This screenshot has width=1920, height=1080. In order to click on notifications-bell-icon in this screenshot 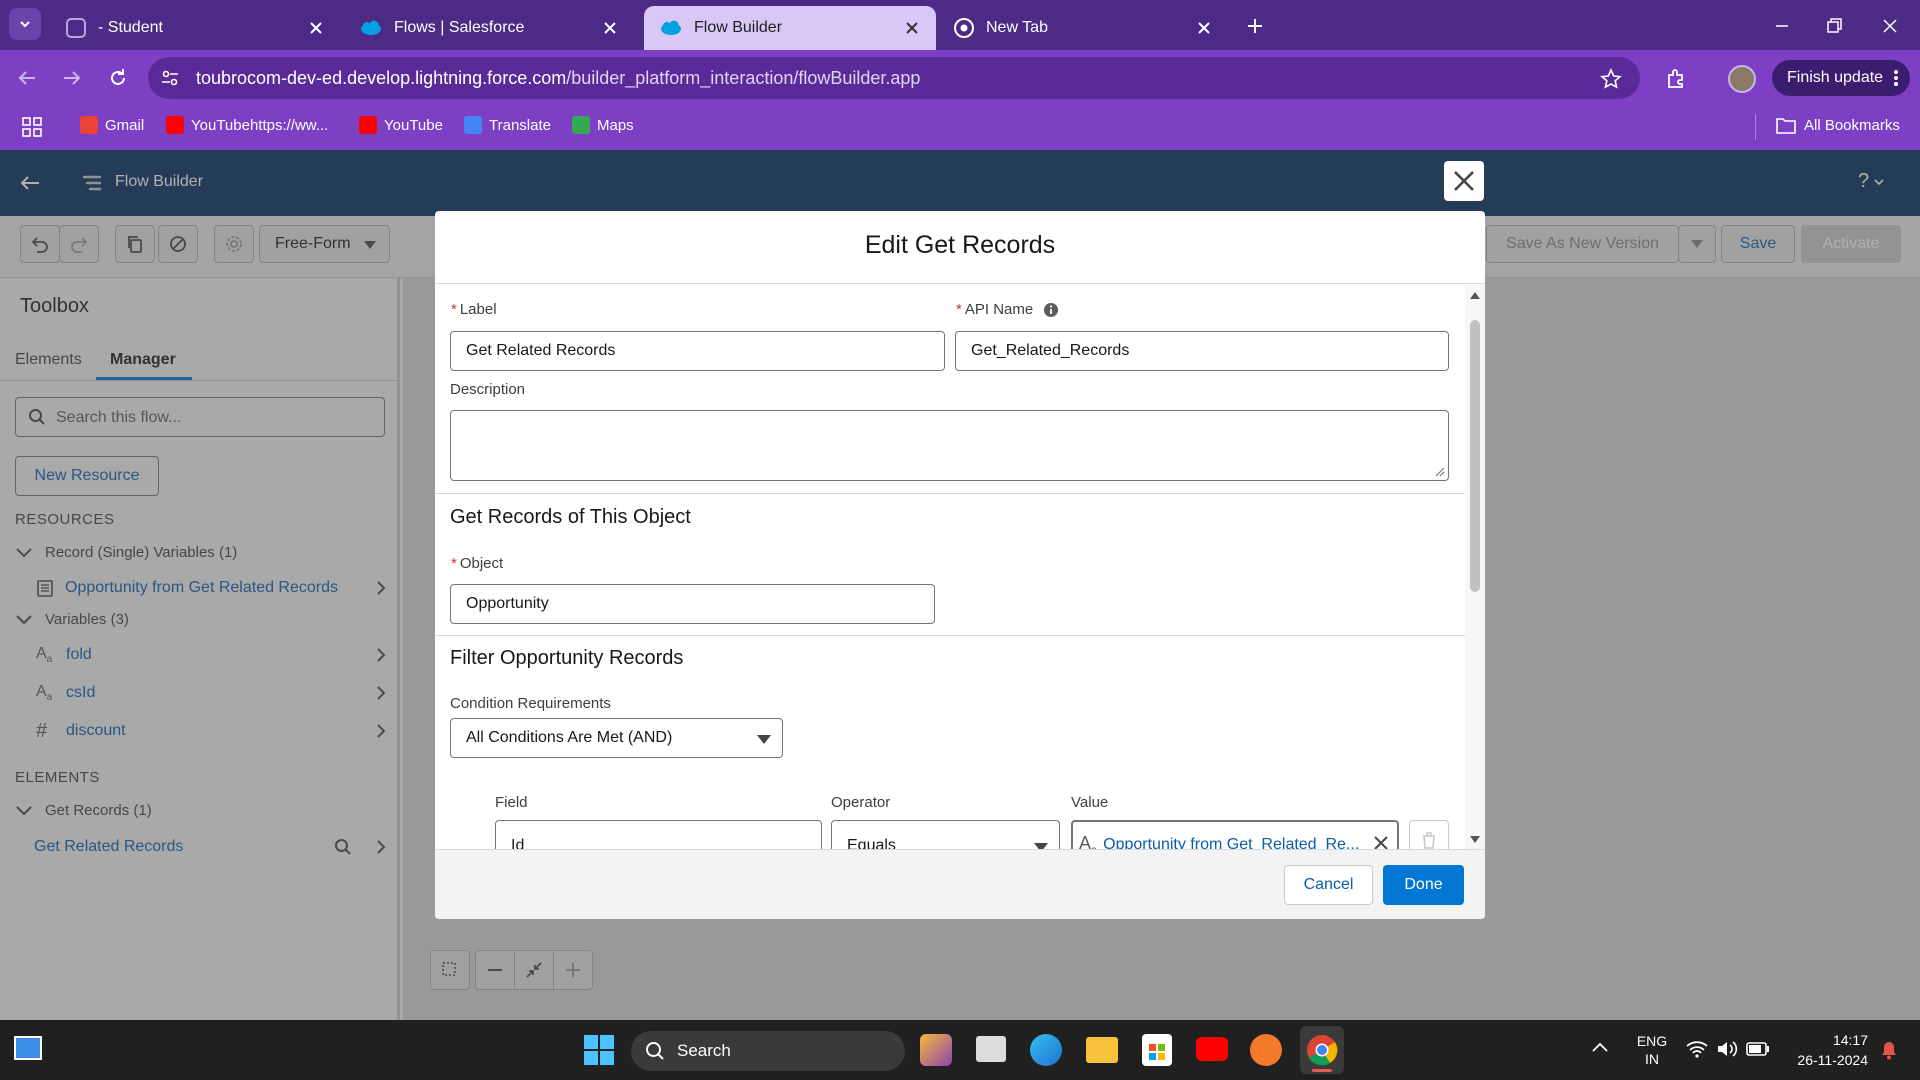, I will do `click(1889, 1050)`.